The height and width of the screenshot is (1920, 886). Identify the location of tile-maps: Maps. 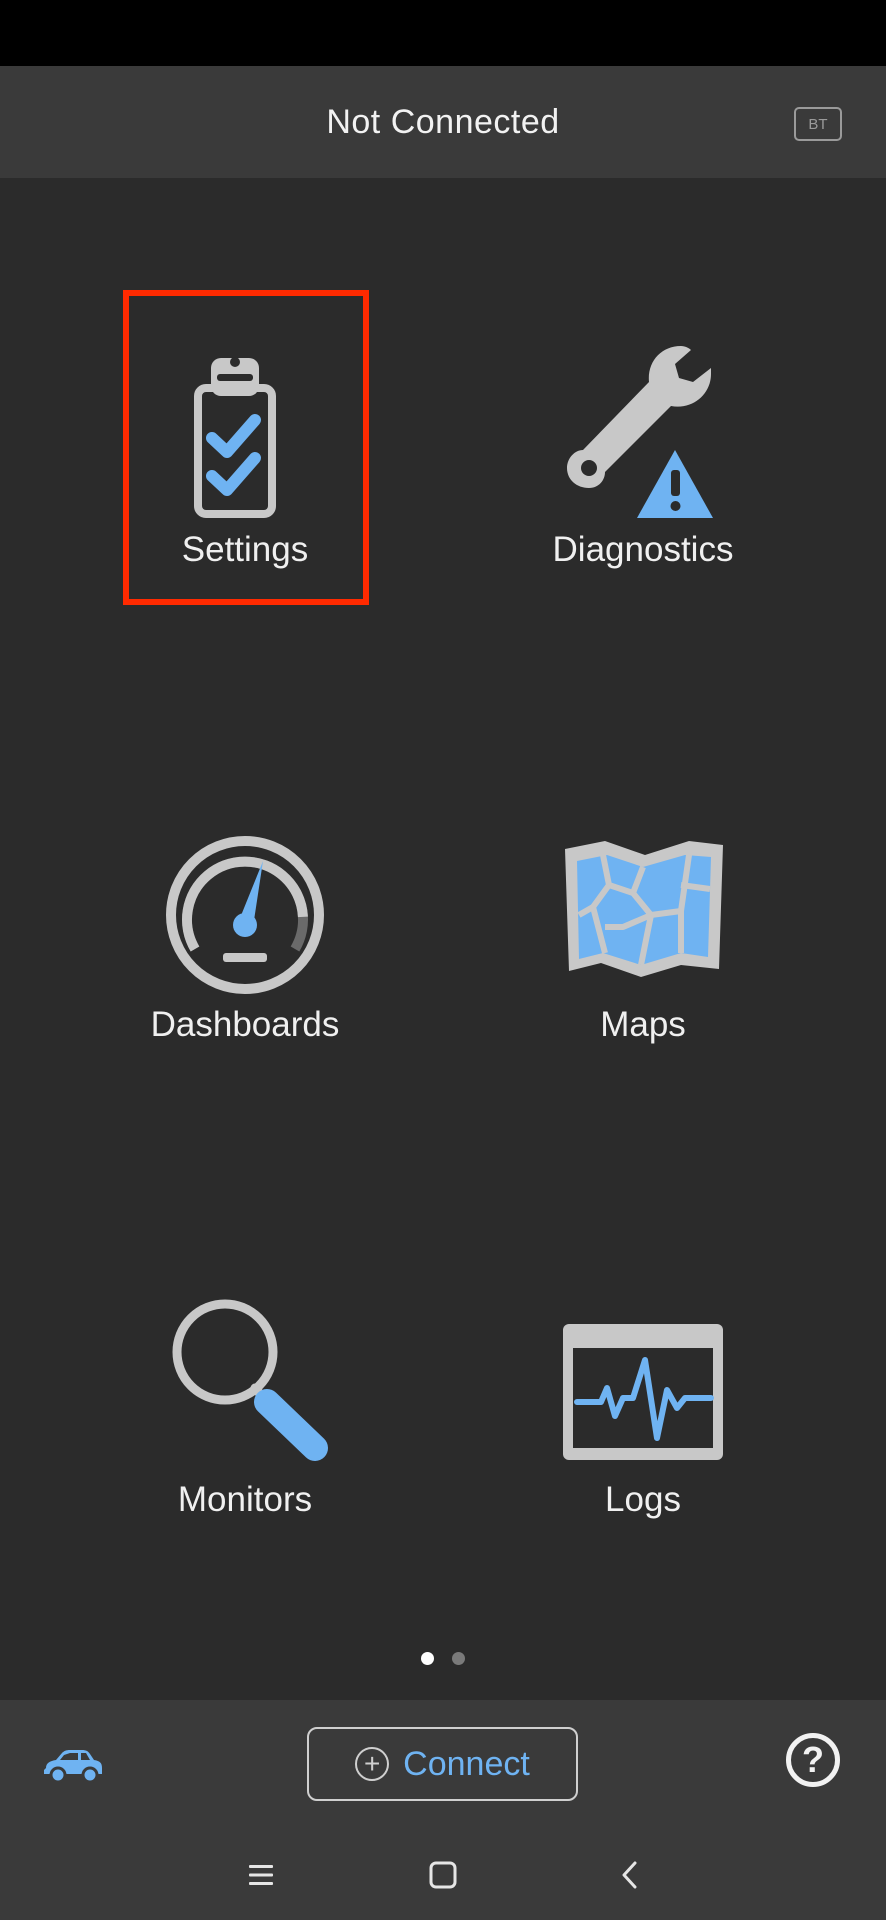
(643, 965).